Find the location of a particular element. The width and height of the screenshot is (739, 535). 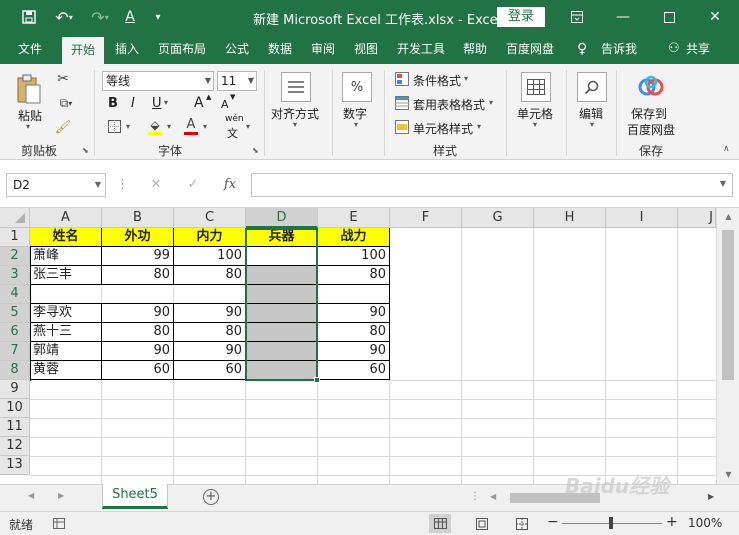

header-cell-inner: 内力 is located at coordinates (210, 237).